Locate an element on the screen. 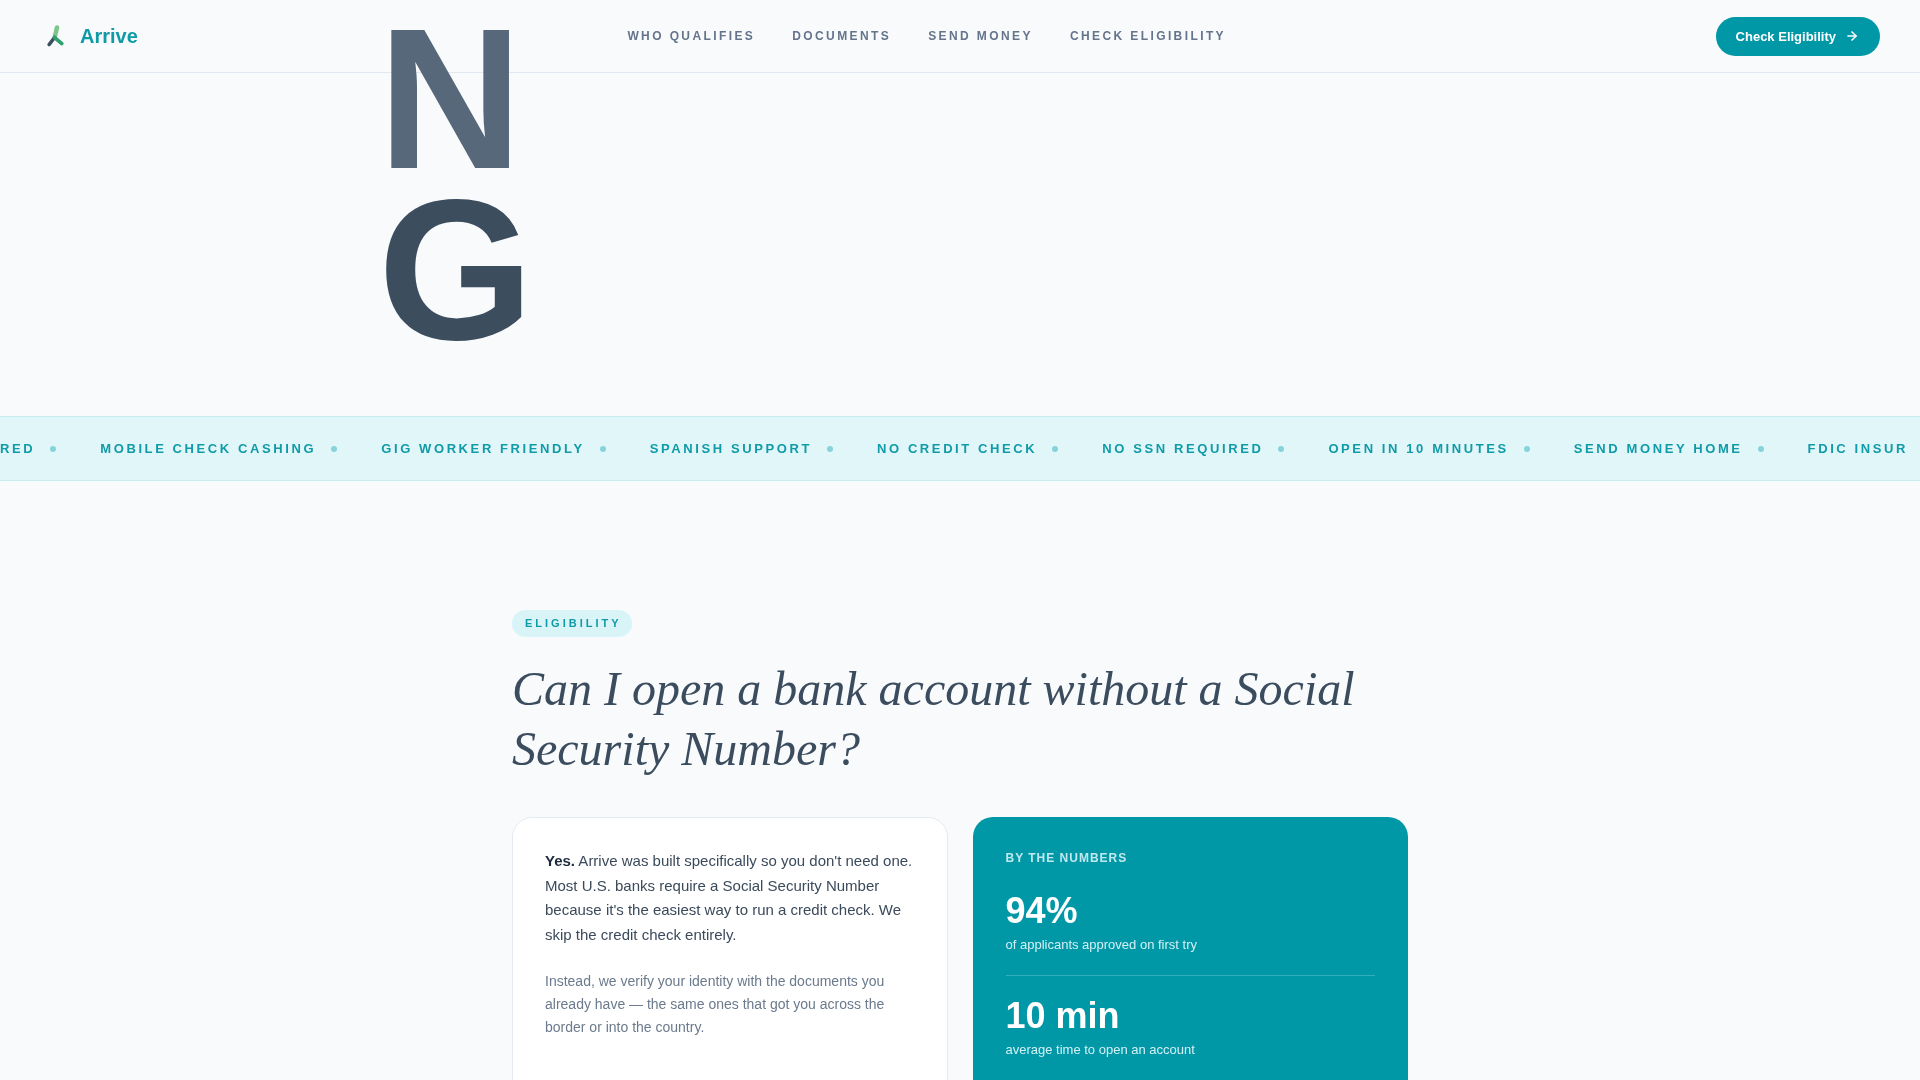  ticker-label: MOBILE CHECK CASHING is located at coordinates (208, 448).